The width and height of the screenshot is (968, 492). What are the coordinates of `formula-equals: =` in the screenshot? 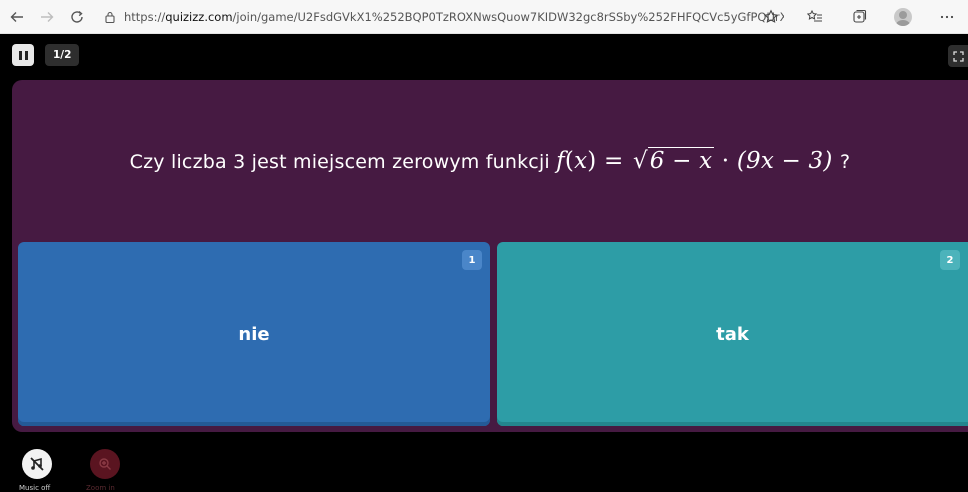 It's located at (613, 161).